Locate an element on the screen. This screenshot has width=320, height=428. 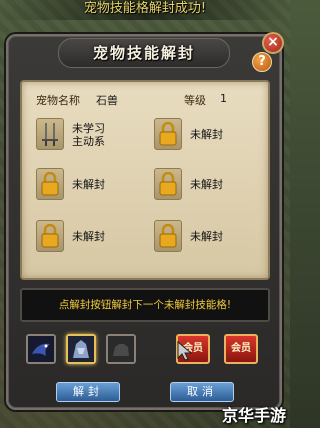
skill-slot-text: 未学习 主动系 is located at coordinates (88, 135).